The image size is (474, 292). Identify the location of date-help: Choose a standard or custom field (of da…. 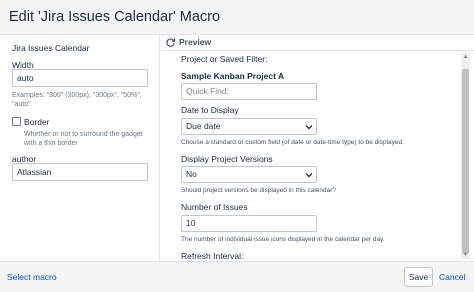
(292, 142).